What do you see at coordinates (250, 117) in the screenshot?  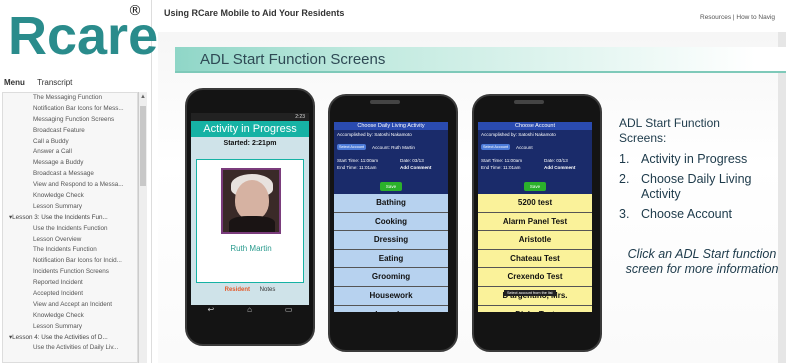 I see `phone1-status-bar: 2:23` at bounding box center [250, 117].